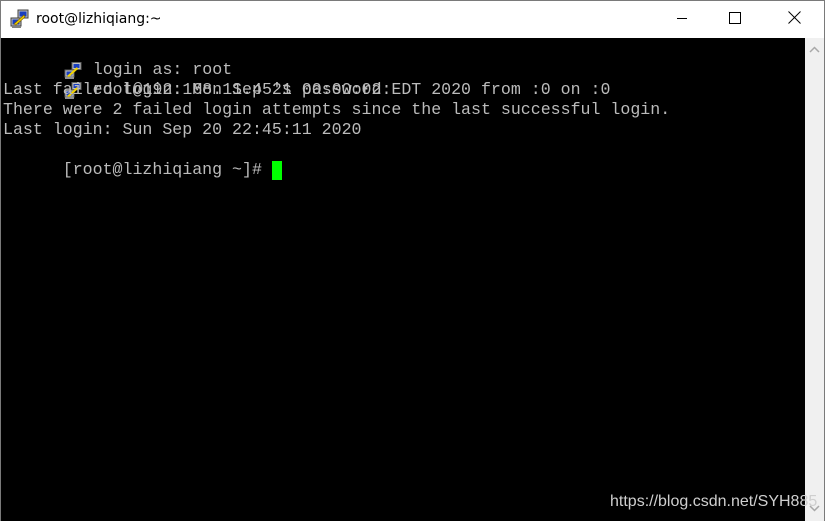 This screenshot has width=825, height=521. Describe the element at coordinates (117, 59) in the screenshot. I see `terminal-line: login as: root` at that location.